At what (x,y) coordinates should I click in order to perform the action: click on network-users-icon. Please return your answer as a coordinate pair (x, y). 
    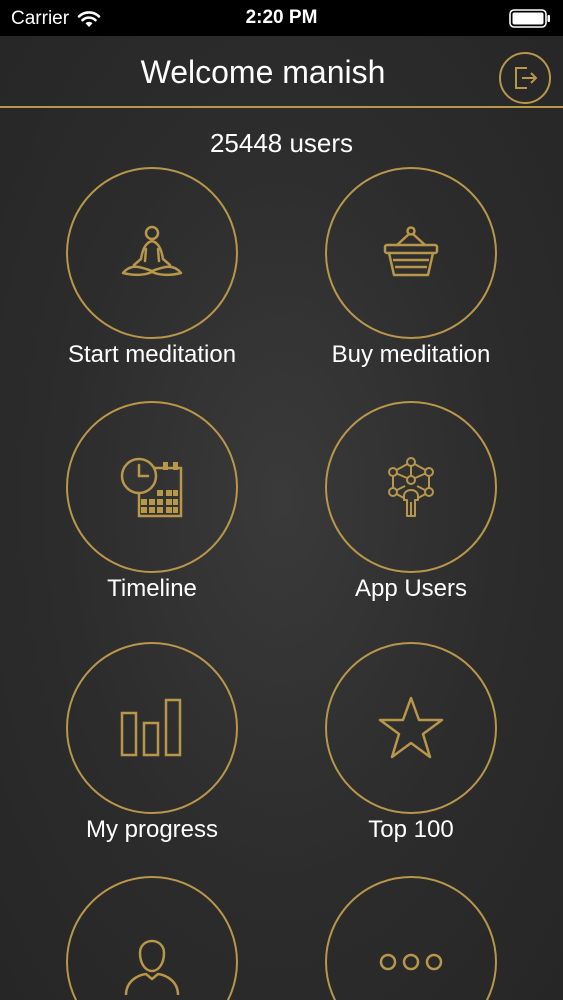
    Looking at the image, I should click on (411, 487).